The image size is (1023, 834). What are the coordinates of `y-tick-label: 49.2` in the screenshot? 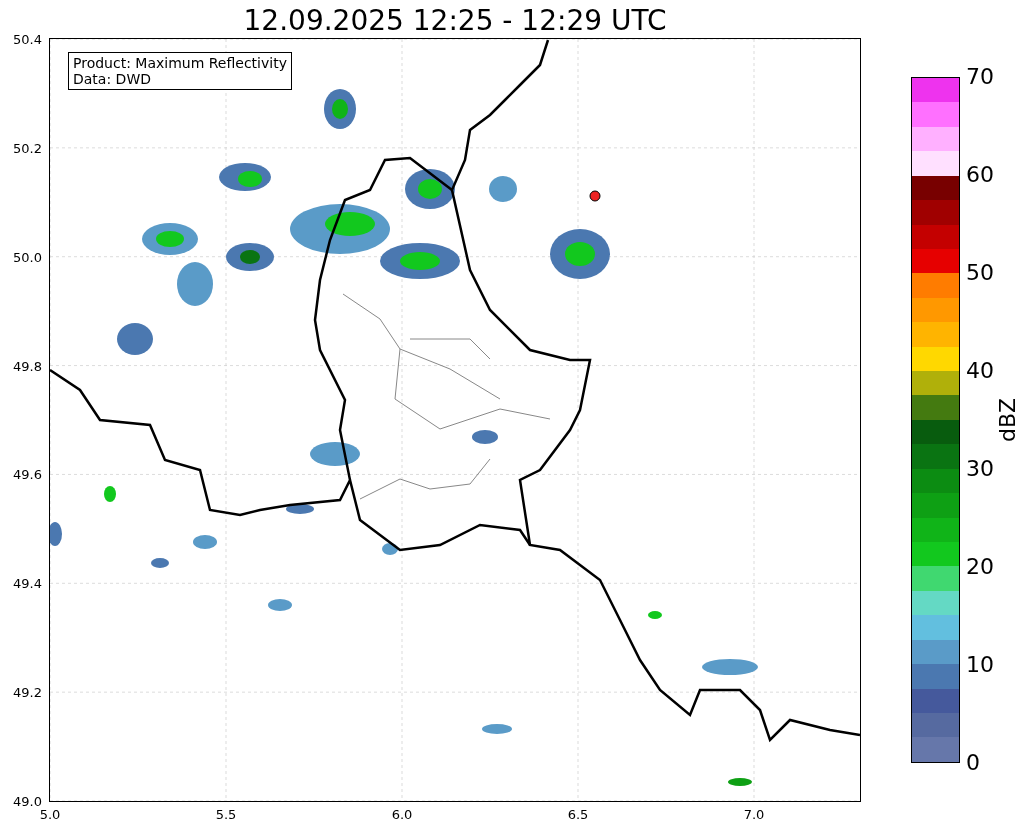 It's located at (27, 692).